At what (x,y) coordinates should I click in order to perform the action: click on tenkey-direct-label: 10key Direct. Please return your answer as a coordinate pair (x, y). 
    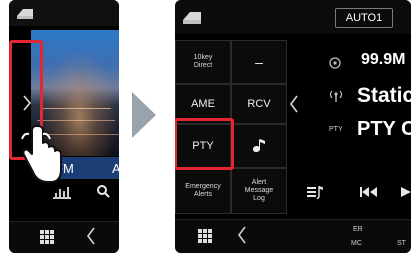
    Looking at the image, I should click on (203, 61).